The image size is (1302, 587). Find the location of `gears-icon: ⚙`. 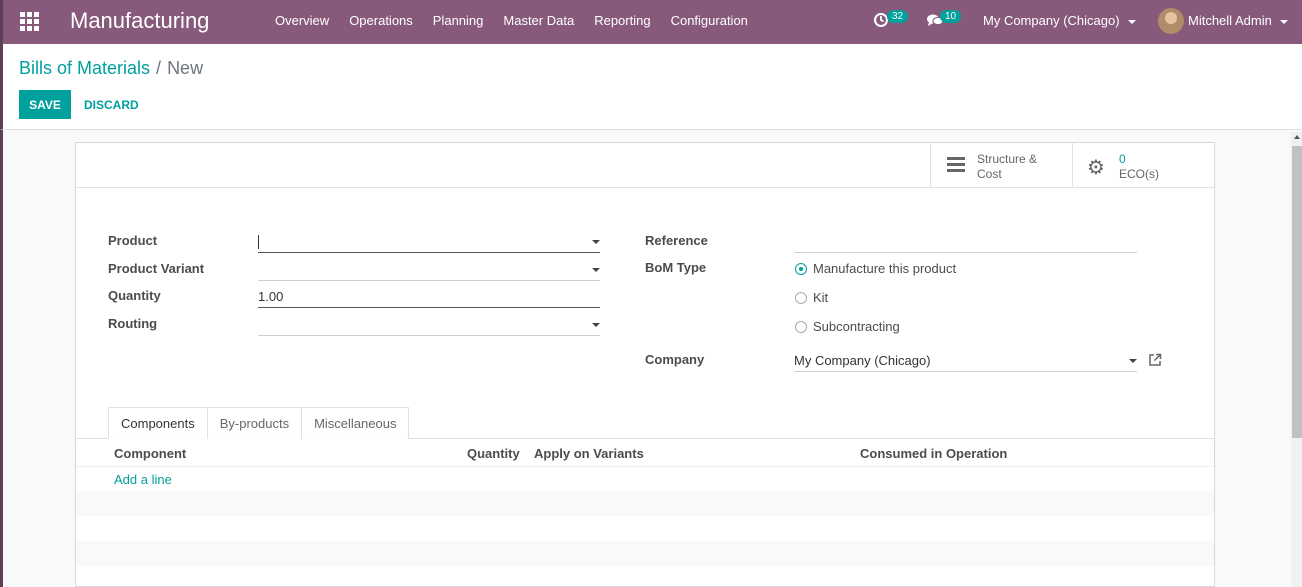

gears-icon: ⚙ is located at coordinates (1096, 168).